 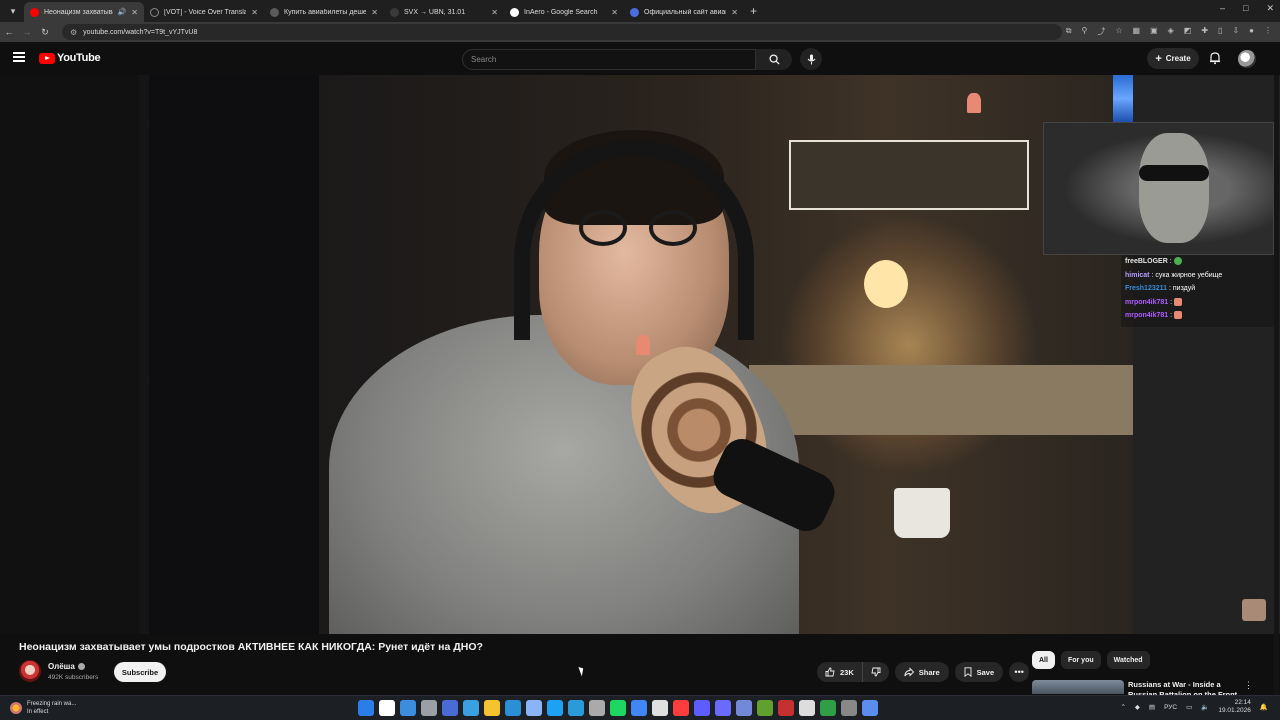 I want to click on account-avatar, so click(x=1247, y=59).